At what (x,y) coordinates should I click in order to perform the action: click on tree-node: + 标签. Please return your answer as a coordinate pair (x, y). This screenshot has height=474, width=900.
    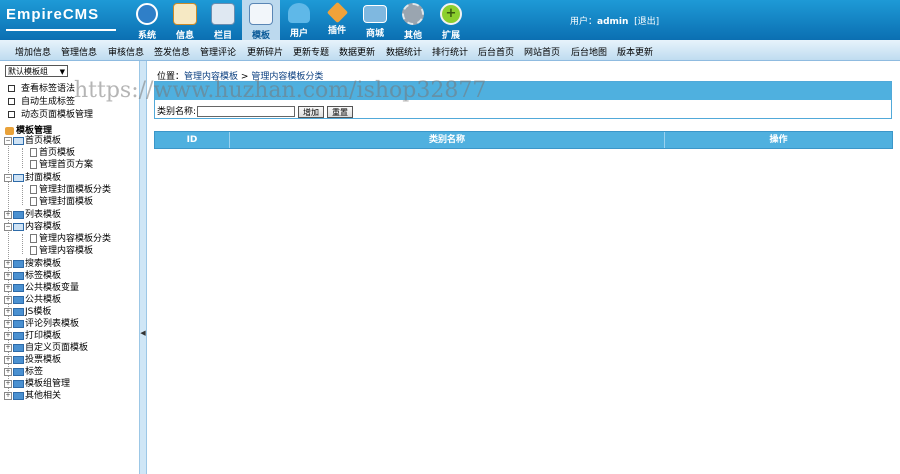
    Looking at the image, I should click on (23, 372).